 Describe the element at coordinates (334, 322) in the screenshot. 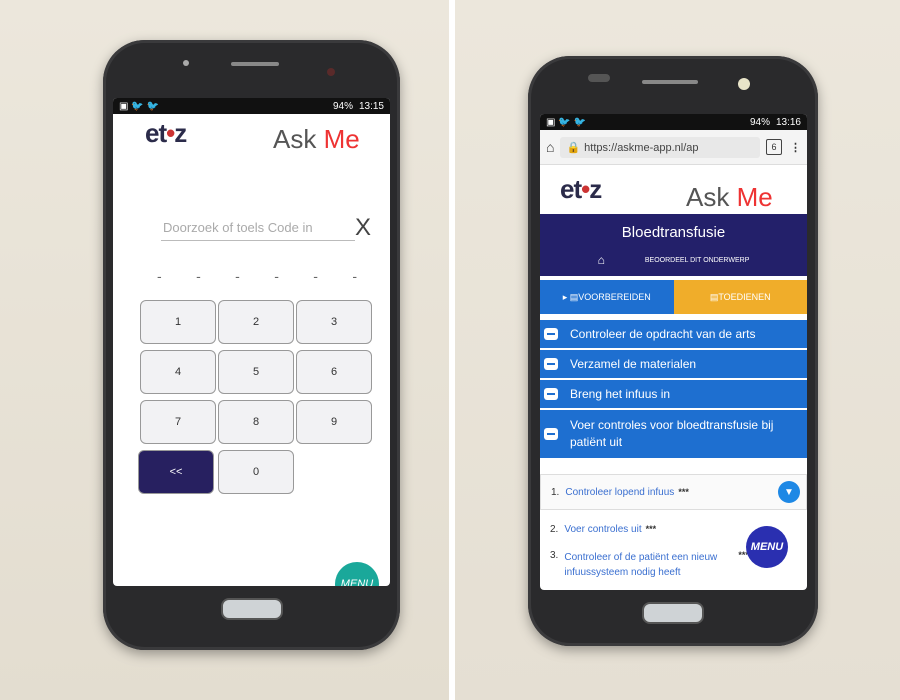

I see `key-3: 3` at that location.